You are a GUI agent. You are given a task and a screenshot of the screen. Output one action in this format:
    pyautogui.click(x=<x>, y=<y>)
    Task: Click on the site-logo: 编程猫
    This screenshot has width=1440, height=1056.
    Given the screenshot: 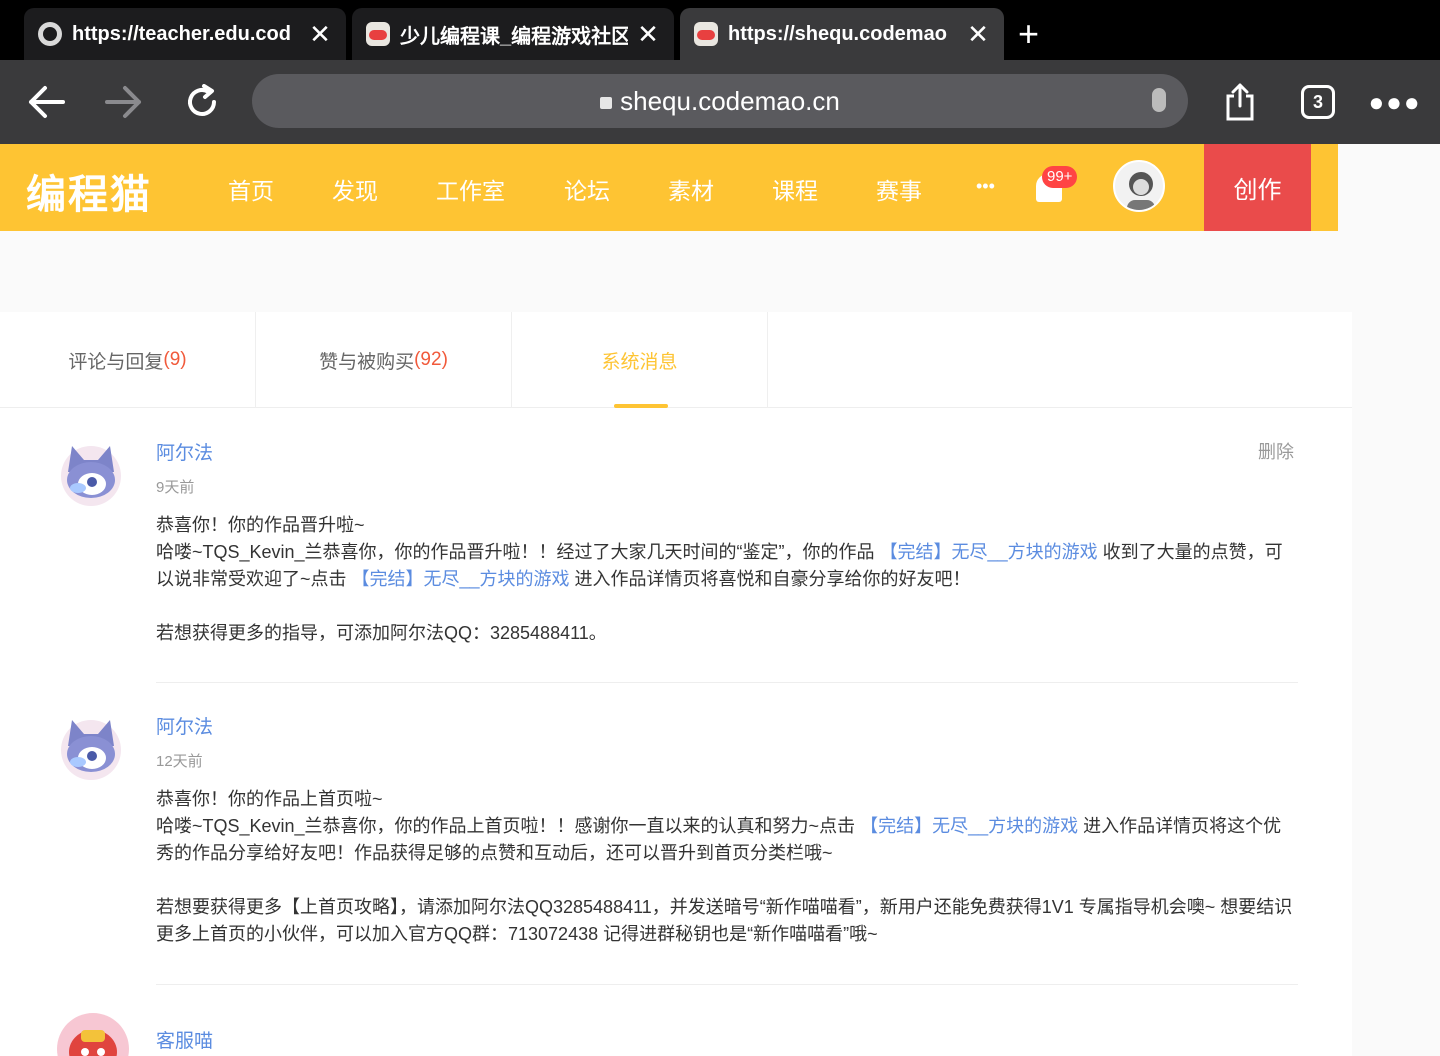 What is the action you would take?
    pyautogui.click(x=89, y=191)
    